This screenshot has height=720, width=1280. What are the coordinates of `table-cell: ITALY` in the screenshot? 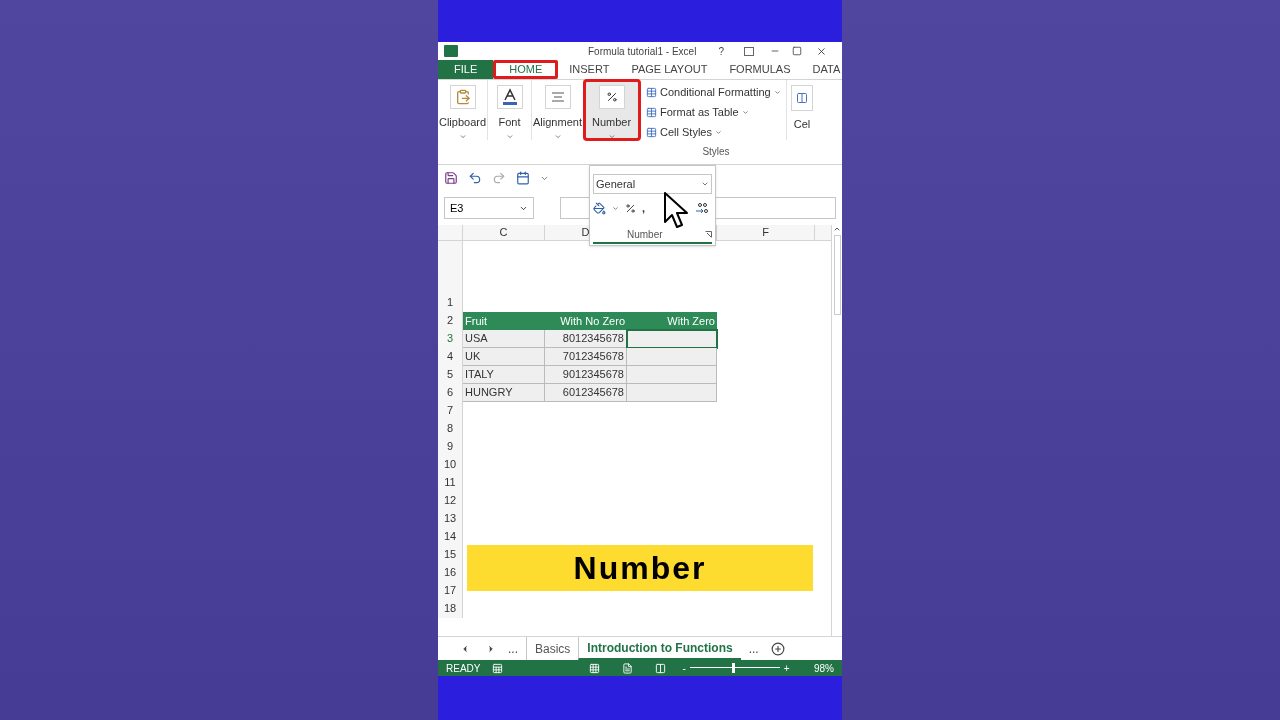 It's located at (504, 375).